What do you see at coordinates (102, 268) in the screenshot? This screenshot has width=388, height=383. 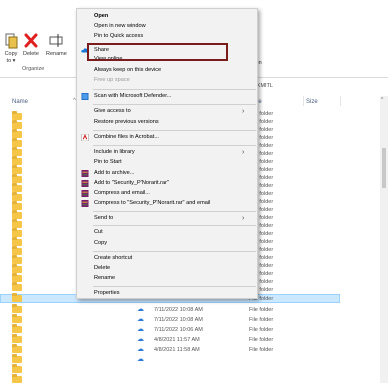 I see `menu-item-delete: Delete` at bounding box center [102, 268].